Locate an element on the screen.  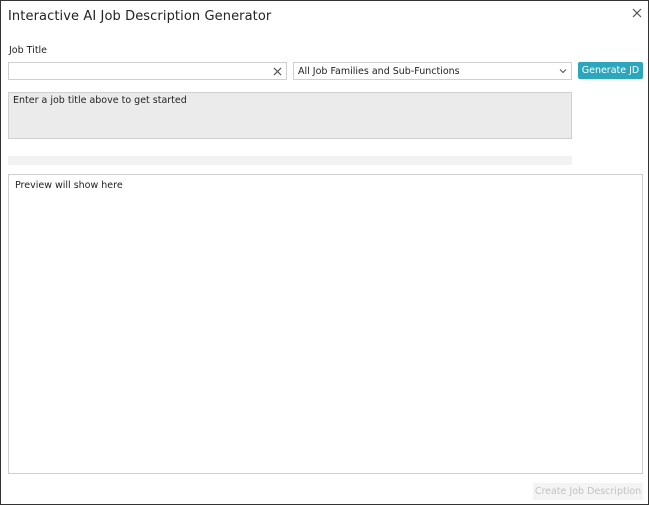
close-button is located at coordinates (637, 13).